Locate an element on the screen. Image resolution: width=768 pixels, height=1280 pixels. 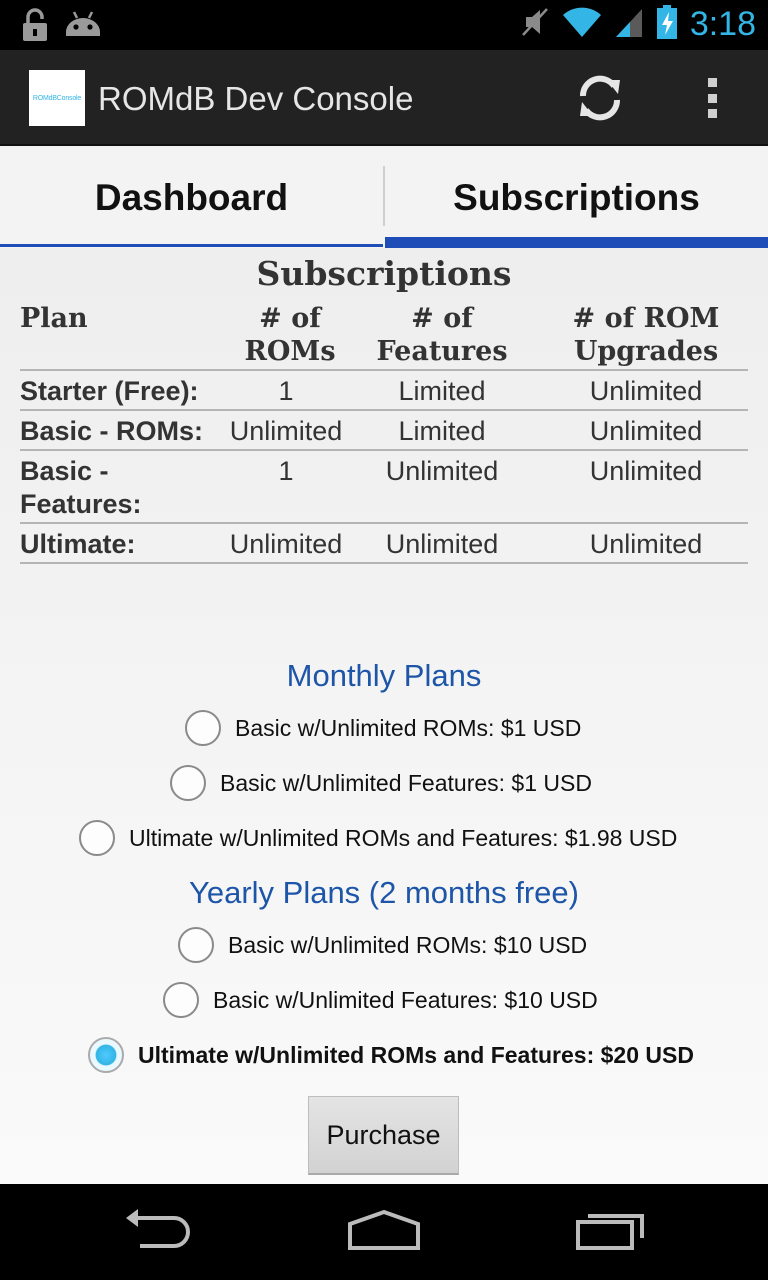
wifi-icon is located at coordinates (582, 24).